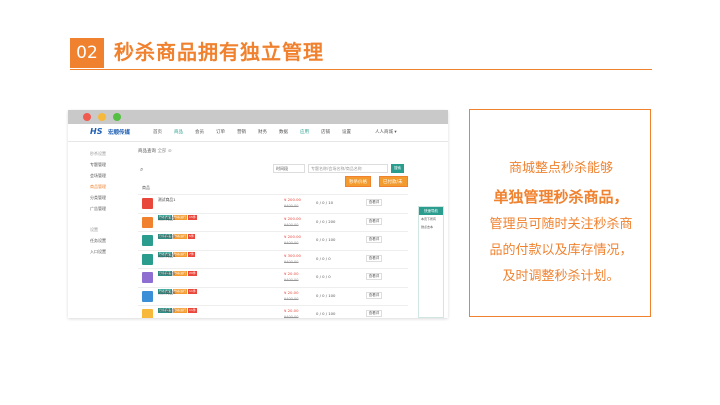  Describe the element at coordinates (220, 132) in the screenshot. I see `nav-order: 订单` at that location.